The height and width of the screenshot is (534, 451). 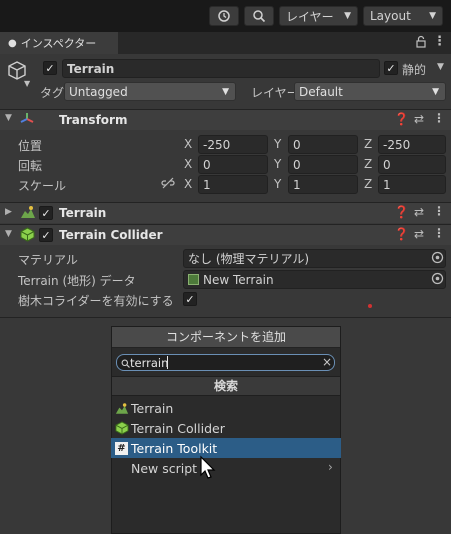 What do you see at coordinates (221, 68) in the screenshot?
I see `object-name-input: Terrain` at bounding box center [221, 68].